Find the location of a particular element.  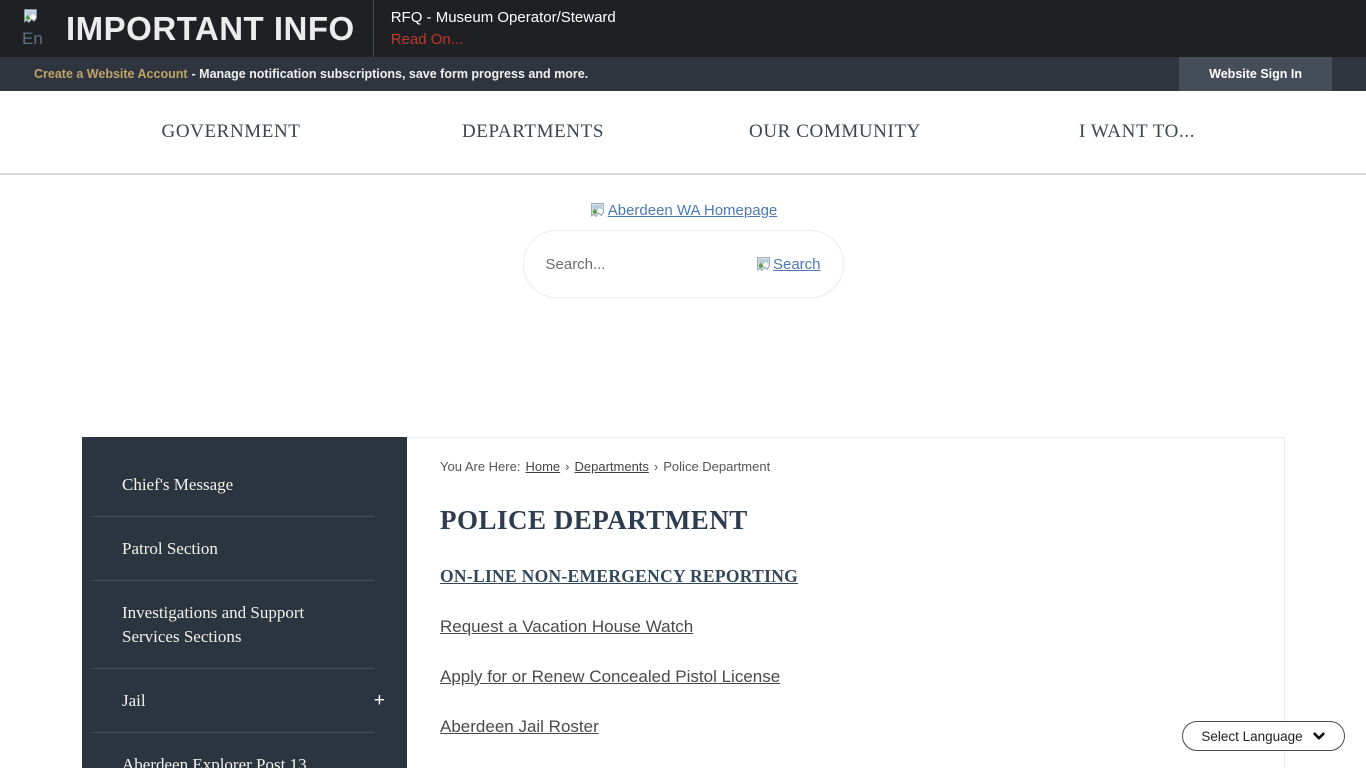

broken-image-alt-text: En is located at coordinates (32, 37).